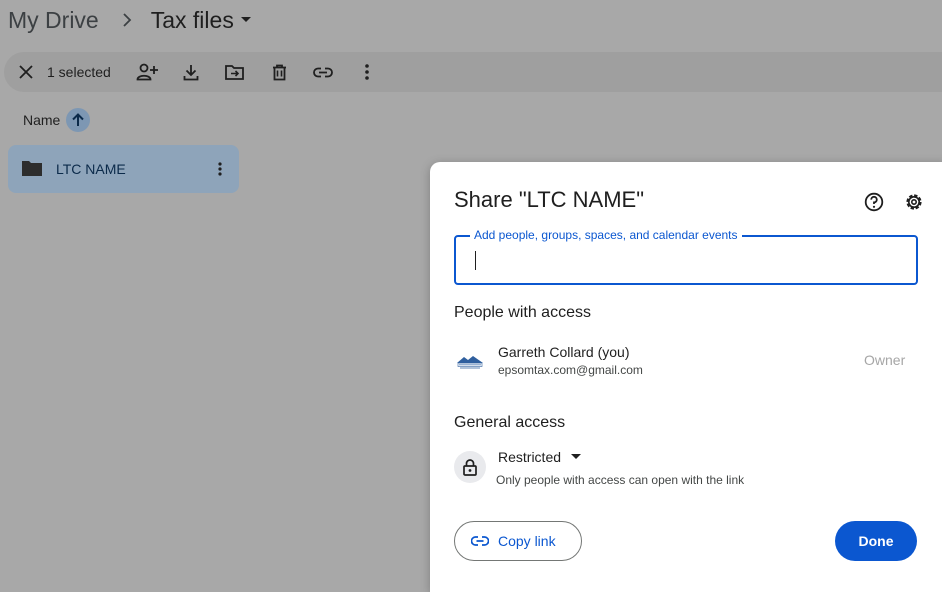 The width and height of the screenshot is (942, 592). I want to click on copy-link-toolbar-button, so click(323, 72).